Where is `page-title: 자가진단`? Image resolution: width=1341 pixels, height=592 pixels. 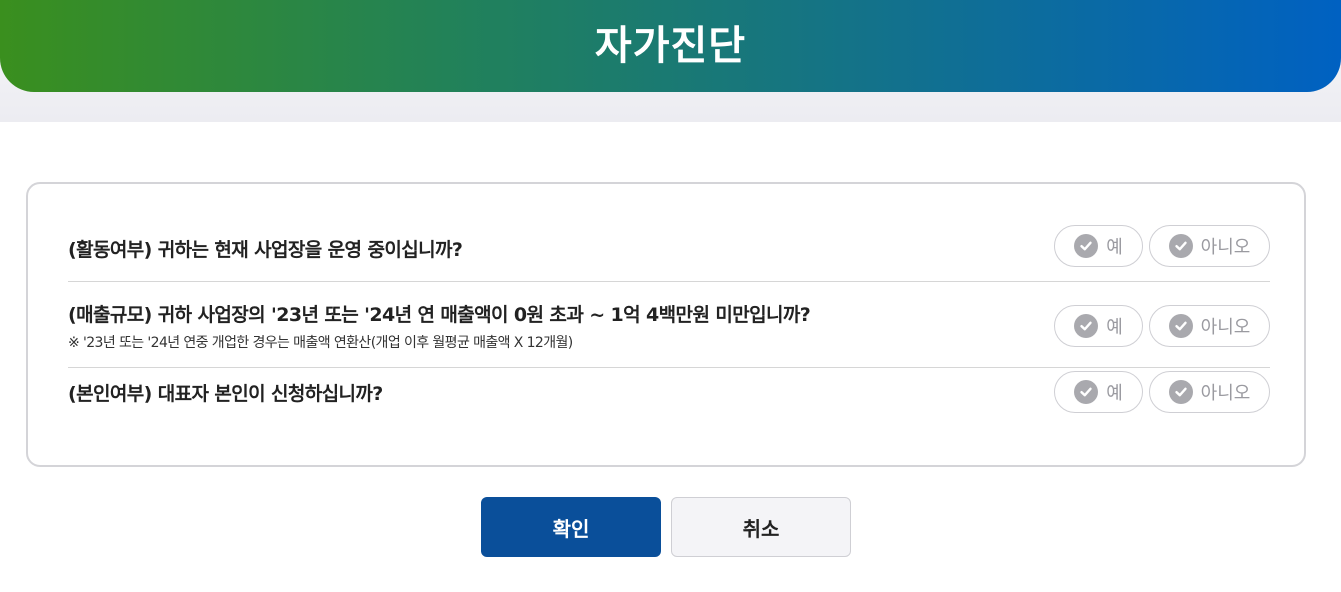 page-title: 자가진단 is located at coordinates (670, 46).